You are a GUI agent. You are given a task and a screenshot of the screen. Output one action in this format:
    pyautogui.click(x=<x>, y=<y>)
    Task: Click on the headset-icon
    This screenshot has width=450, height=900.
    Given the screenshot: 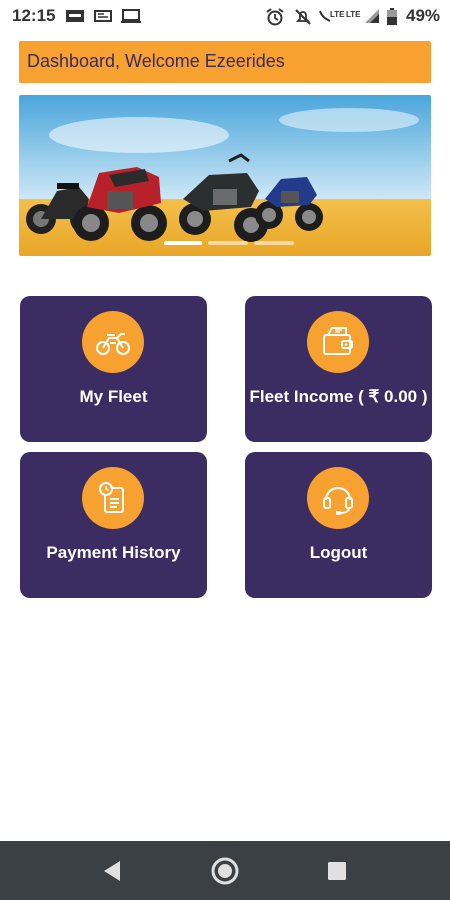 What is the action you would take?
    pyautogui.click(x=338, y=498)
    